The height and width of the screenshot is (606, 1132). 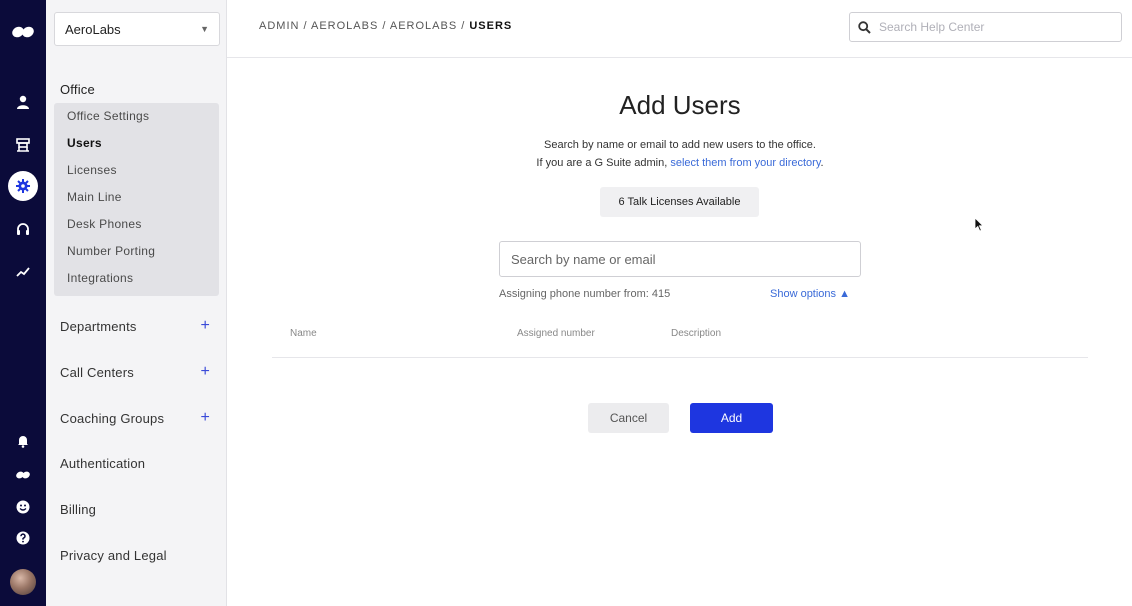 I want to click on add-department-icon: +, so click(x=205, y=326).